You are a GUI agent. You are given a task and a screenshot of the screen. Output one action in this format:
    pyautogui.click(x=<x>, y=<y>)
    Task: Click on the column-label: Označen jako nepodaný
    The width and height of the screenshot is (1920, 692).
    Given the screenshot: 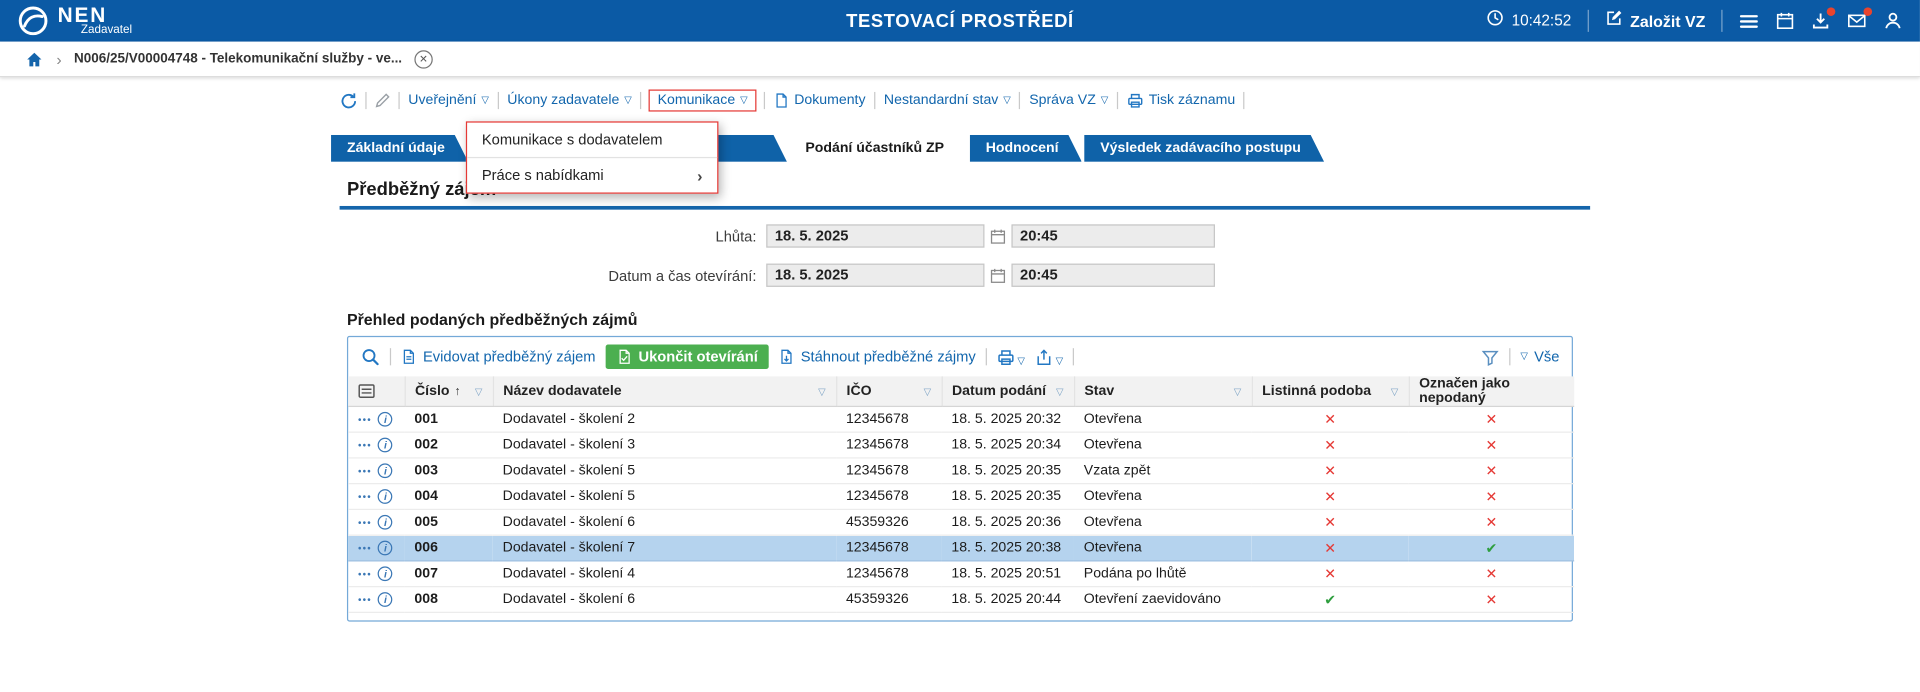 What is the action you would take?
    pyautogui.click(x=1464, y=391)
    